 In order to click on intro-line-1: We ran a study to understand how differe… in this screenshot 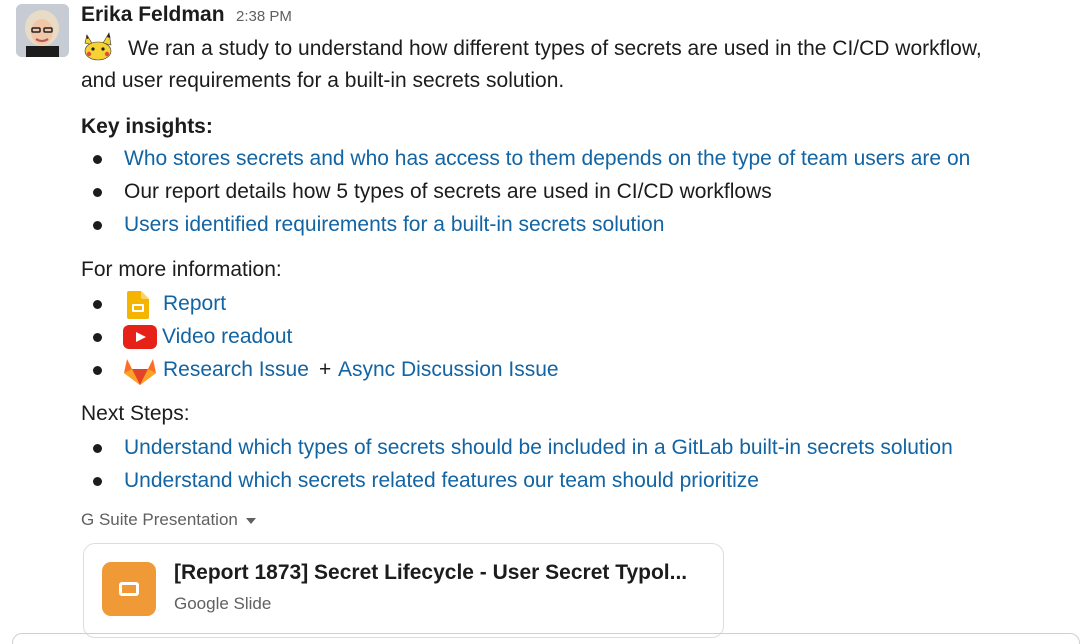, I will do `click(555, 48)`.